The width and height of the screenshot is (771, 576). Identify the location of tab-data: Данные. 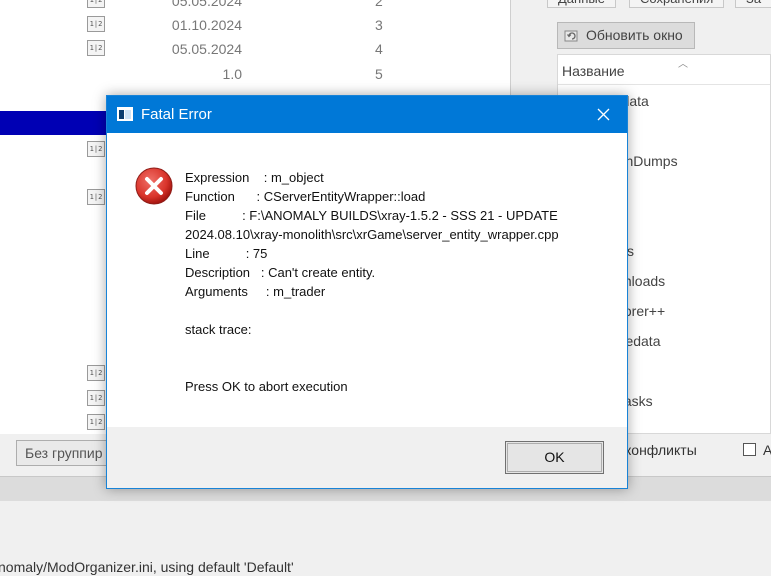
(581, 4).